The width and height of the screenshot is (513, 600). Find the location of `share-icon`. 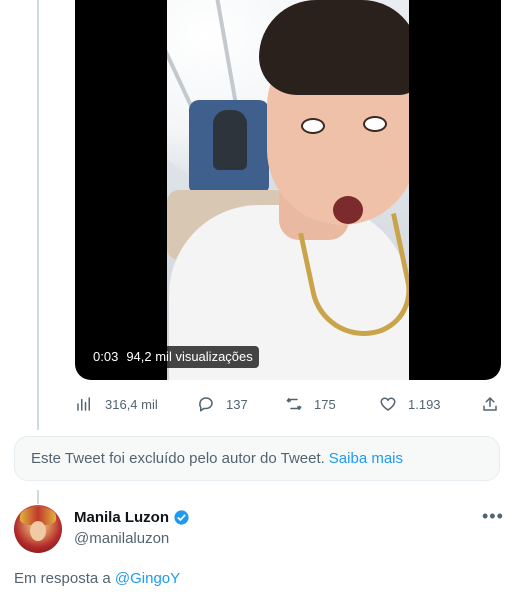

share-icon is located at coordinates (490, 404).